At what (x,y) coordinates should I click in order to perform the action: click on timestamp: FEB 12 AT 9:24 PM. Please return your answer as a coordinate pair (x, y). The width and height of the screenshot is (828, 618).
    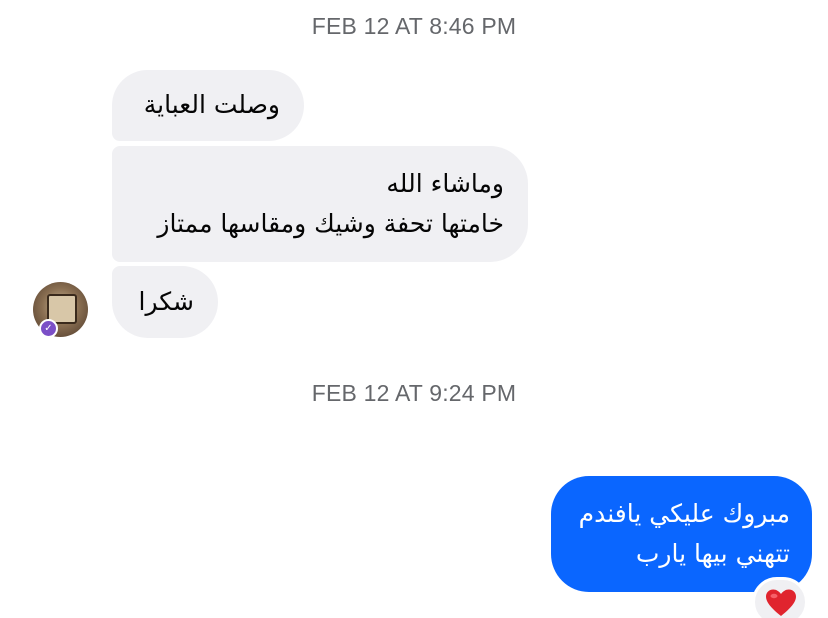
    Looking at the image, I should click on (414, 393).